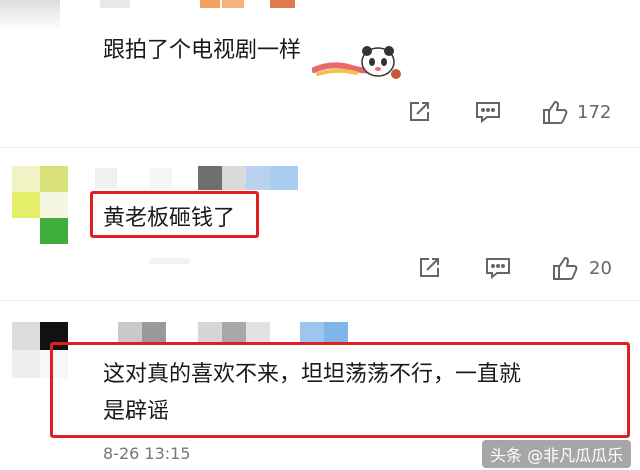  I want to click on like-button: 172, so click(576, 112).